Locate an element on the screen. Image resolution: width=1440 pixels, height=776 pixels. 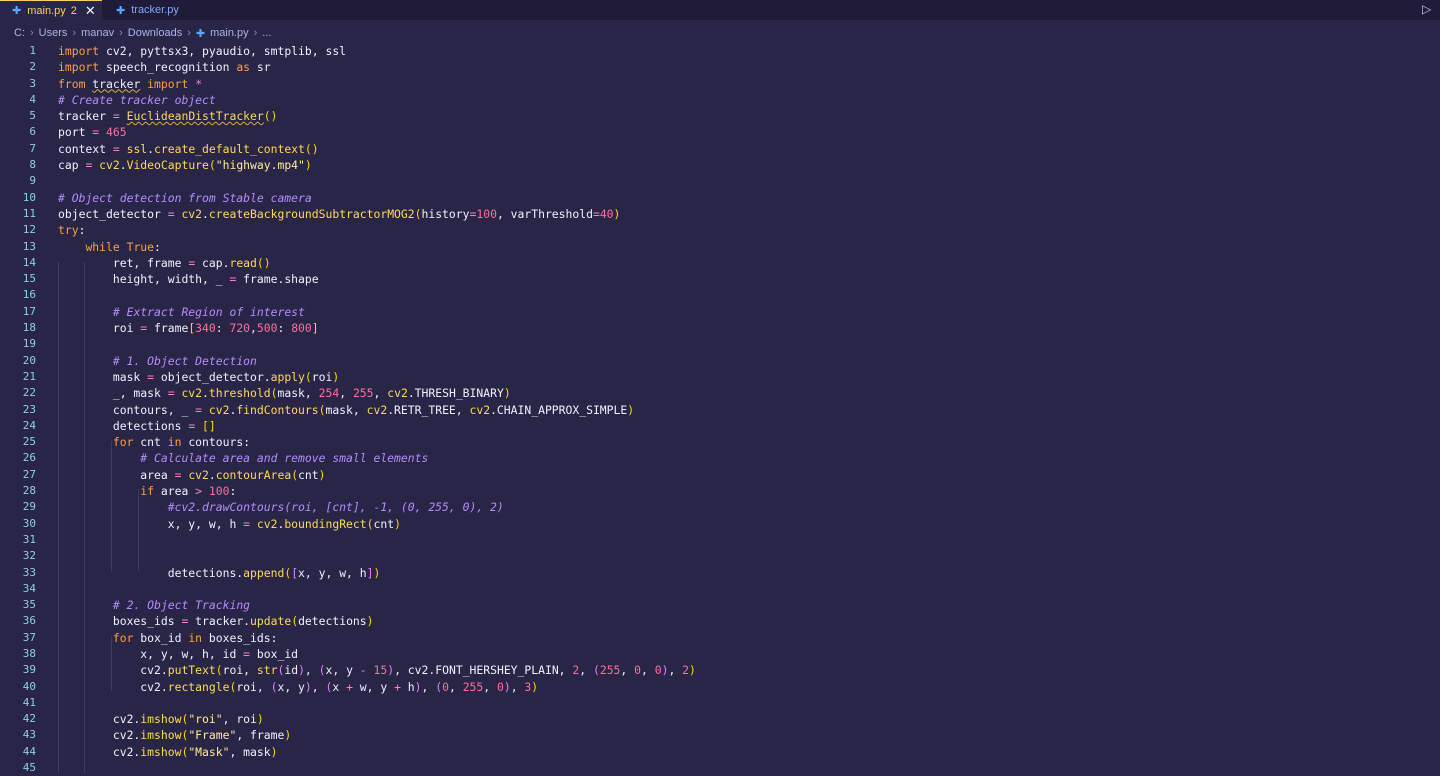
code-text: port = 465 is located at coordinates (92, 132).